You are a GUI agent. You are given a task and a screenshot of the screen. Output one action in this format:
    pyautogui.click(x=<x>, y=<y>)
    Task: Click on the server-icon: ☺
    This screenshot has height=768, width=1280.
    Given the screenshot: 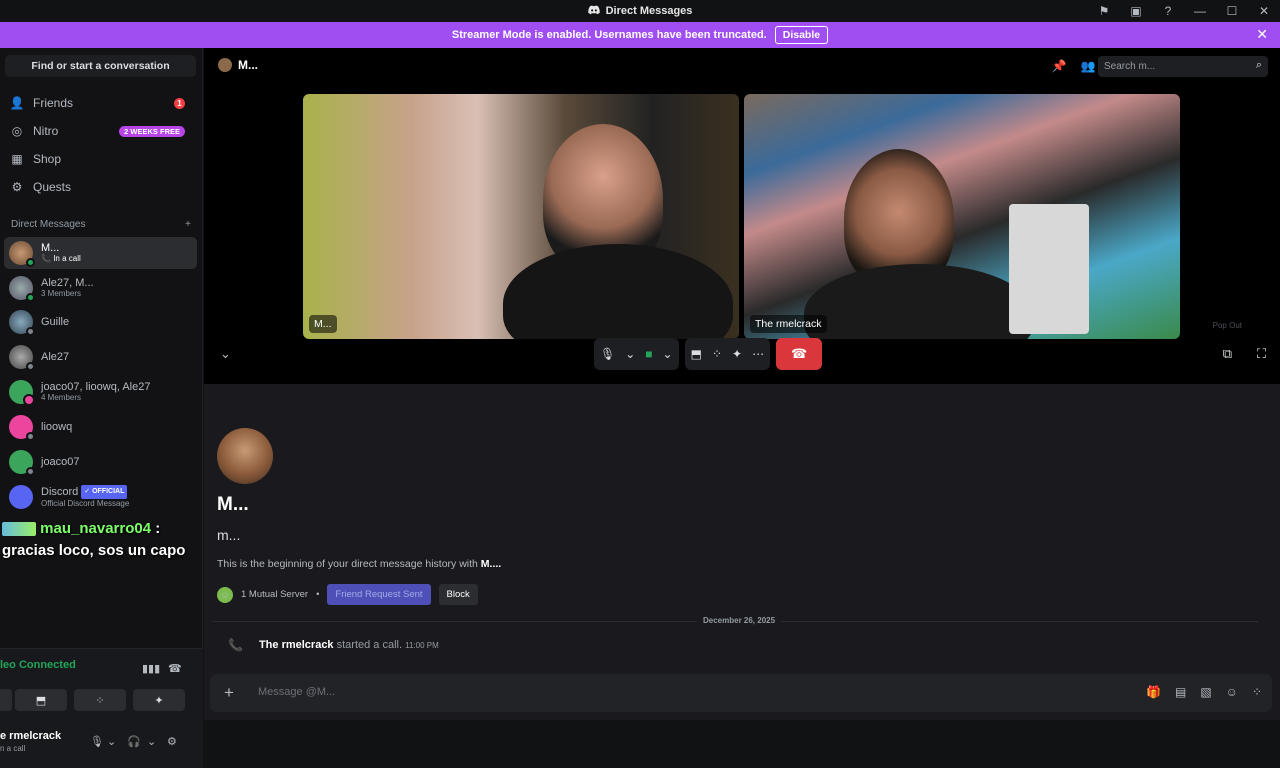 What is the action you would take?
    pyautogui.click(x=225, y=594)
    